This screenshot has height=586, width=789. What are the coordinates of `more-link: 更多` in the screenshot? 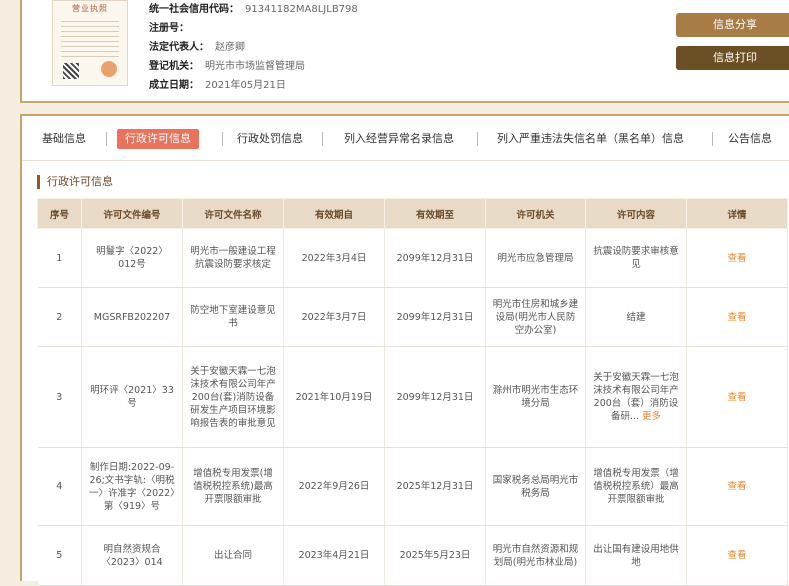 It's located at (651, 416).